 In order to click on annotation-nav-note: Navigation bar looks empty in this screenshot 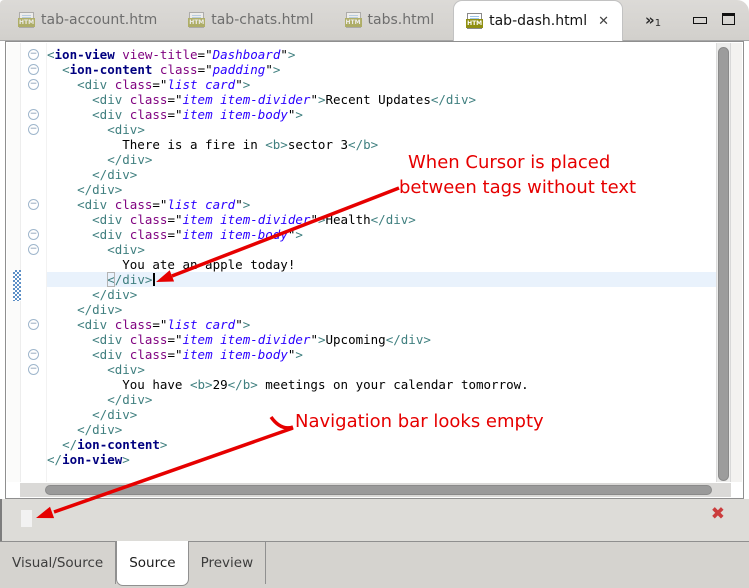, I will do `click(419, 421)`.